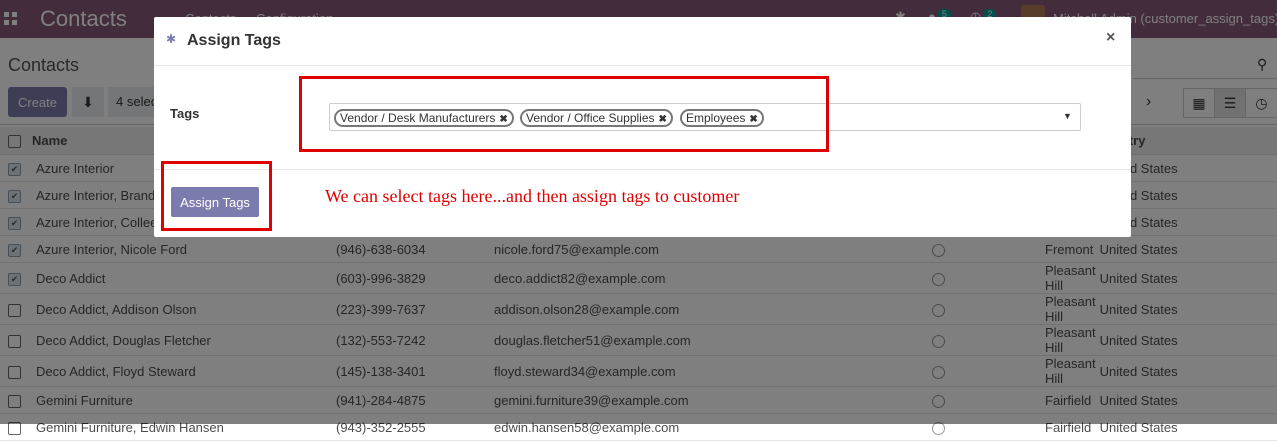 The image size is (1277, 441). I want to click on dropdown-caret-icon: ▼, so click(1067, 116).